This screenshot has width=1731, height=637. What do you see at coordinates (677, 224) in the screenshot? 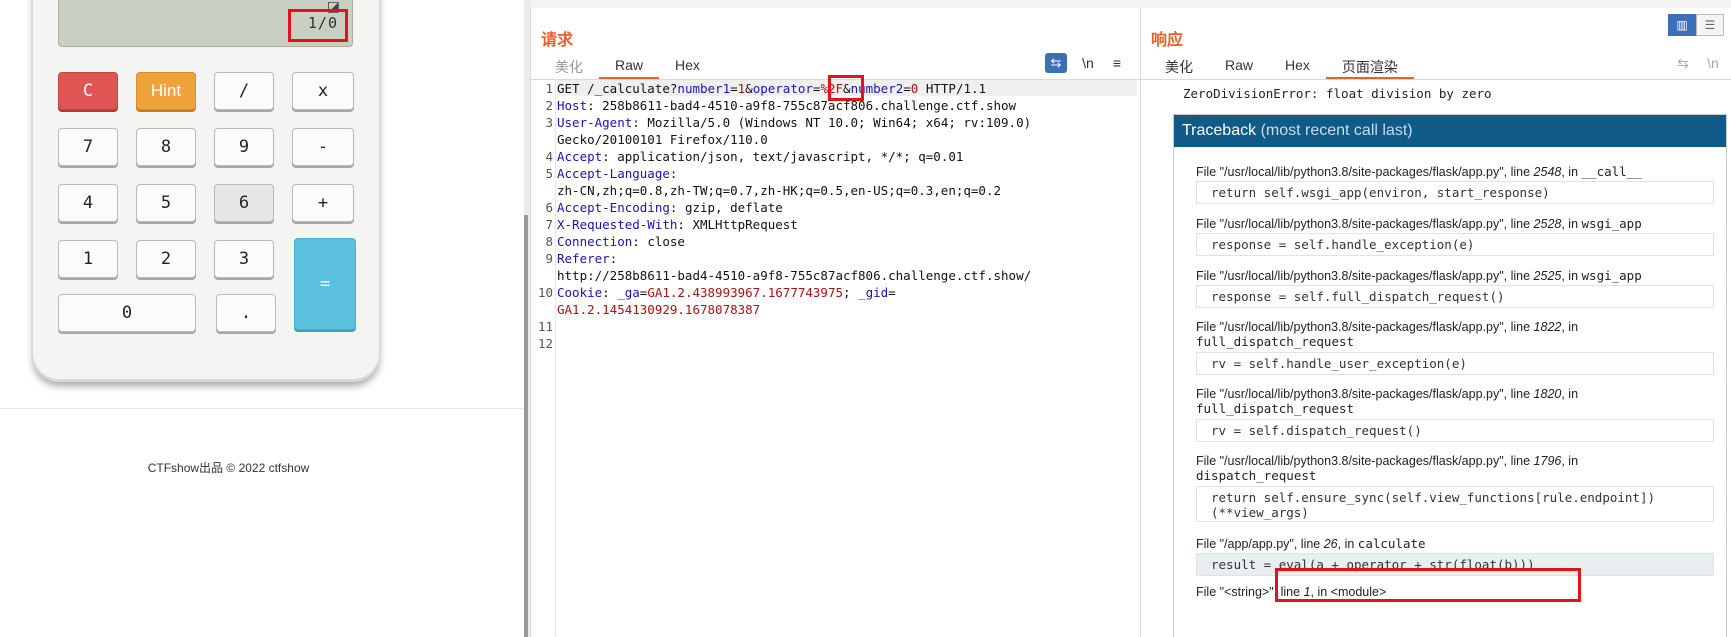
I see `header-x-requested-with: X-Requested-With: XMLHttpRequest` at bounding box center [677, 224].